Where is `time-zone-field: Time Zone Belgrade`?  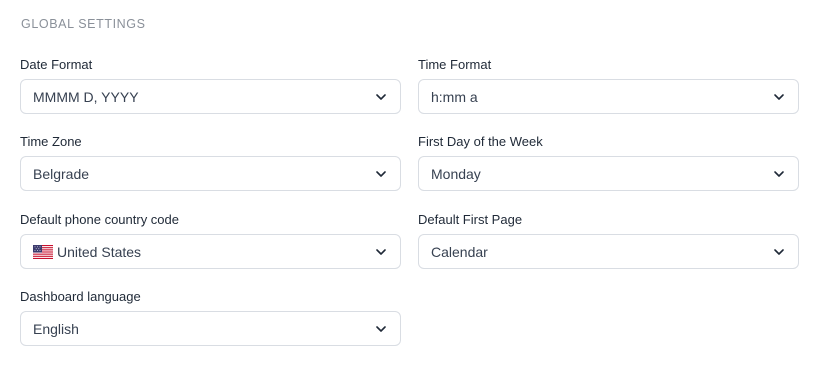 time-zone-field: Time Zone Belgrade is located at coordinates (210, 162).